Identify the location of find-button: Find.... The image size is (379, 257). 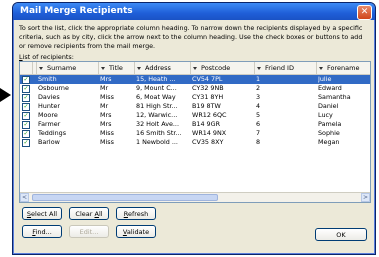
(42, 231).